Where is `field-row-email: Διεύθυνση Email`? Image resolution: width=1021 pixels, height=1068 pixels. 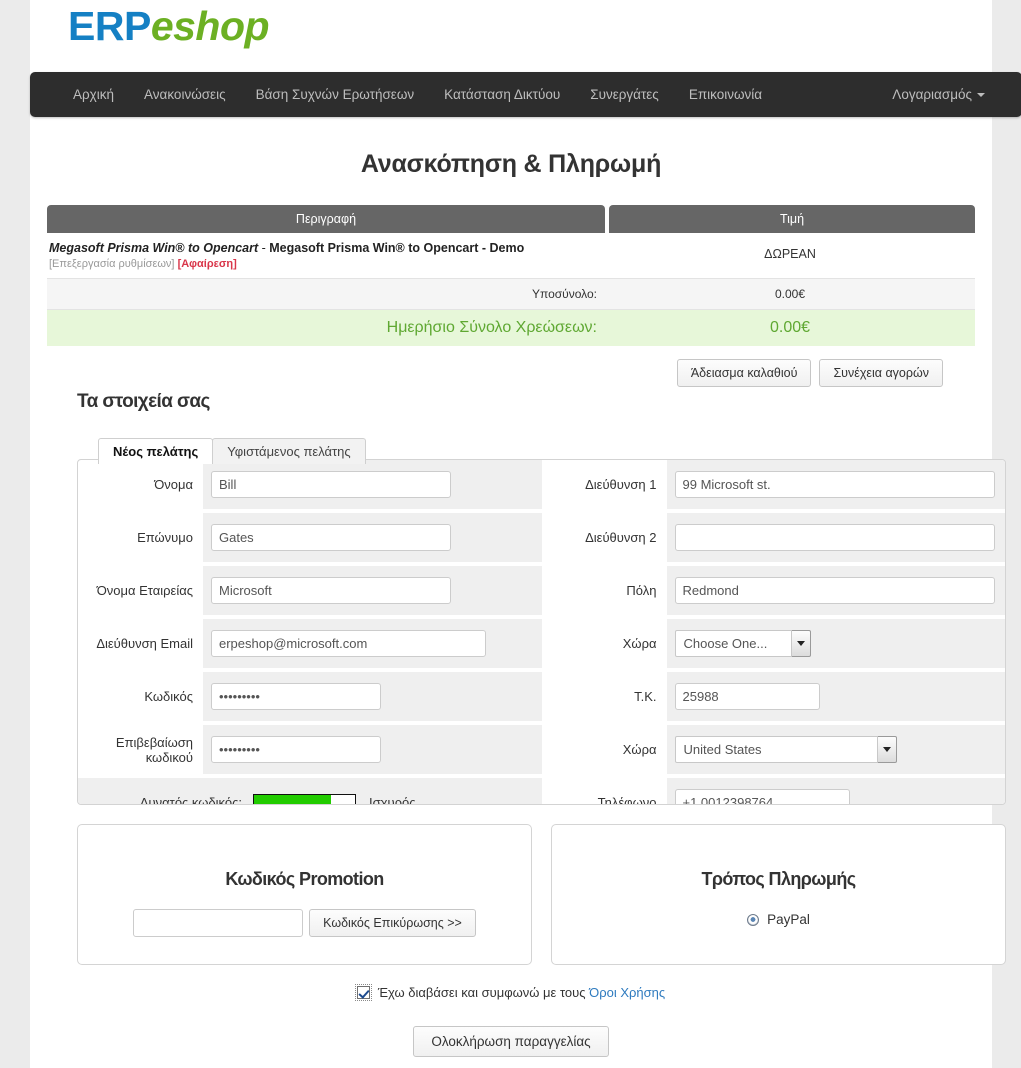
field-row-email: Διεύθυνση Email is located at coordinates (310, 643).